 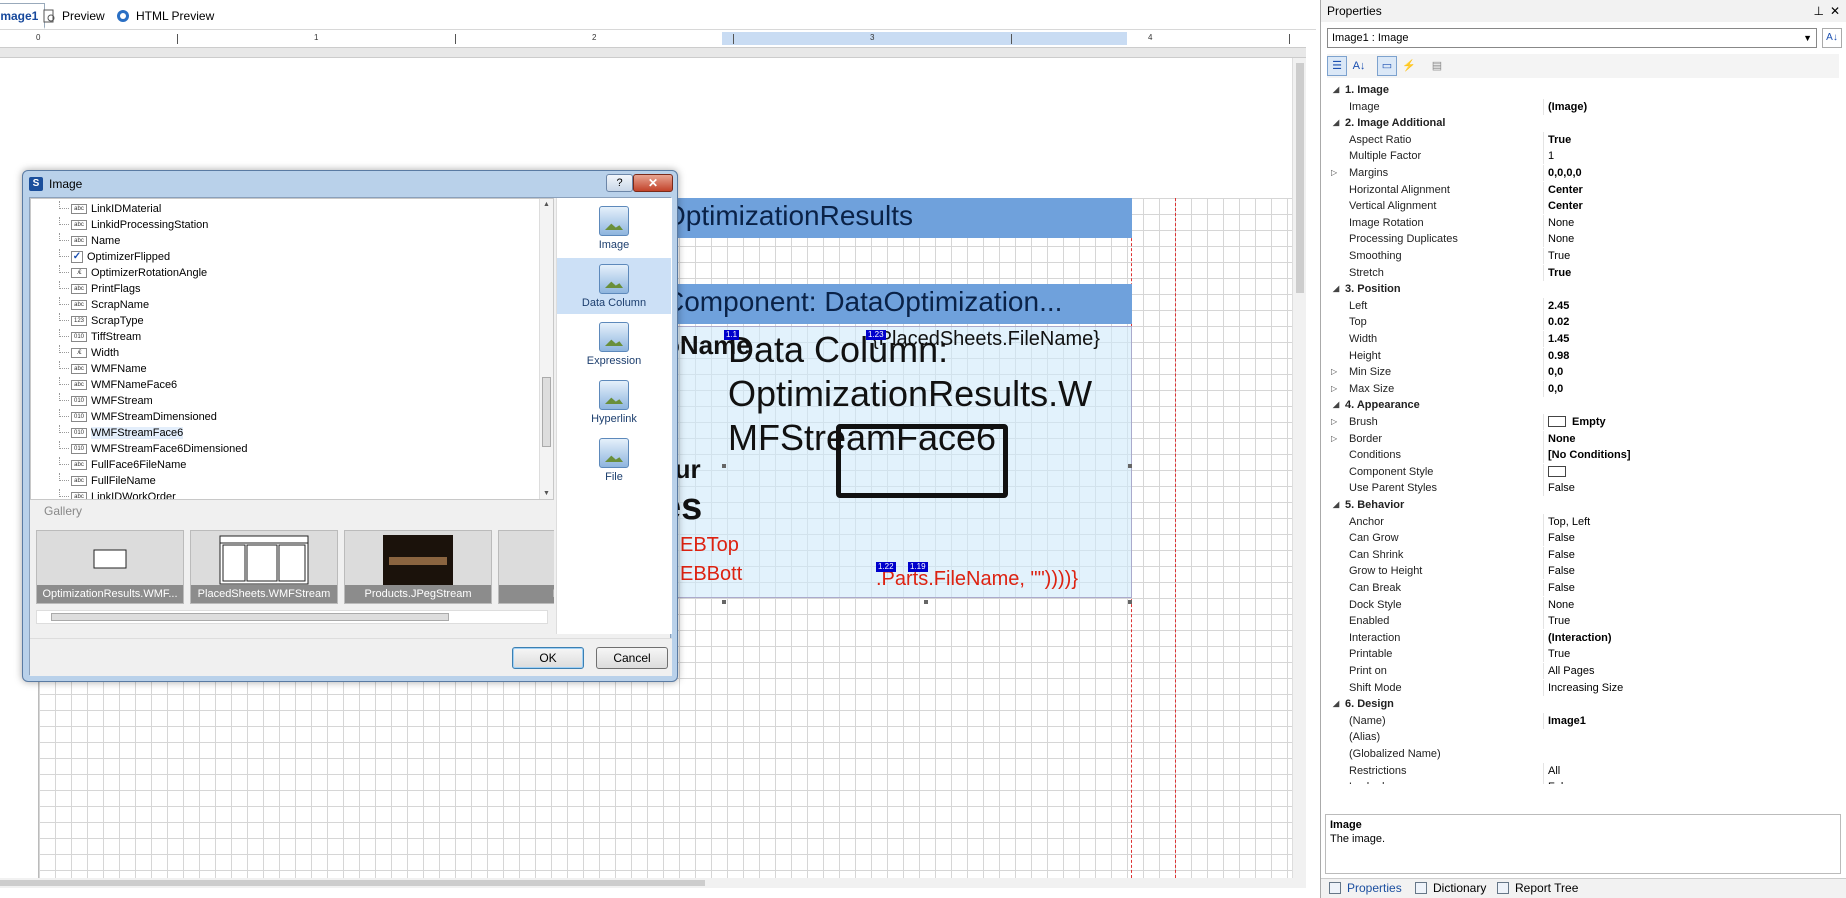 I want to click on property-row: Restrictions All, so click(x=1583, y=770).